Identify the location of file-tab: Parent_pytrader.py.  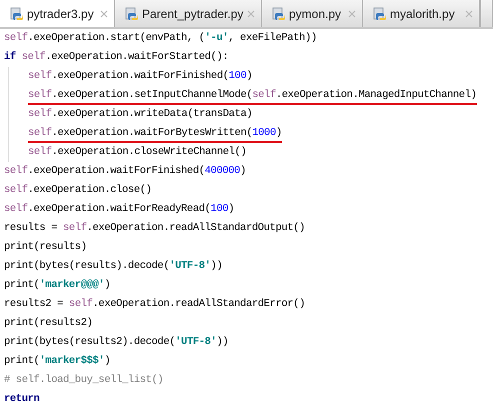
(188, 13).